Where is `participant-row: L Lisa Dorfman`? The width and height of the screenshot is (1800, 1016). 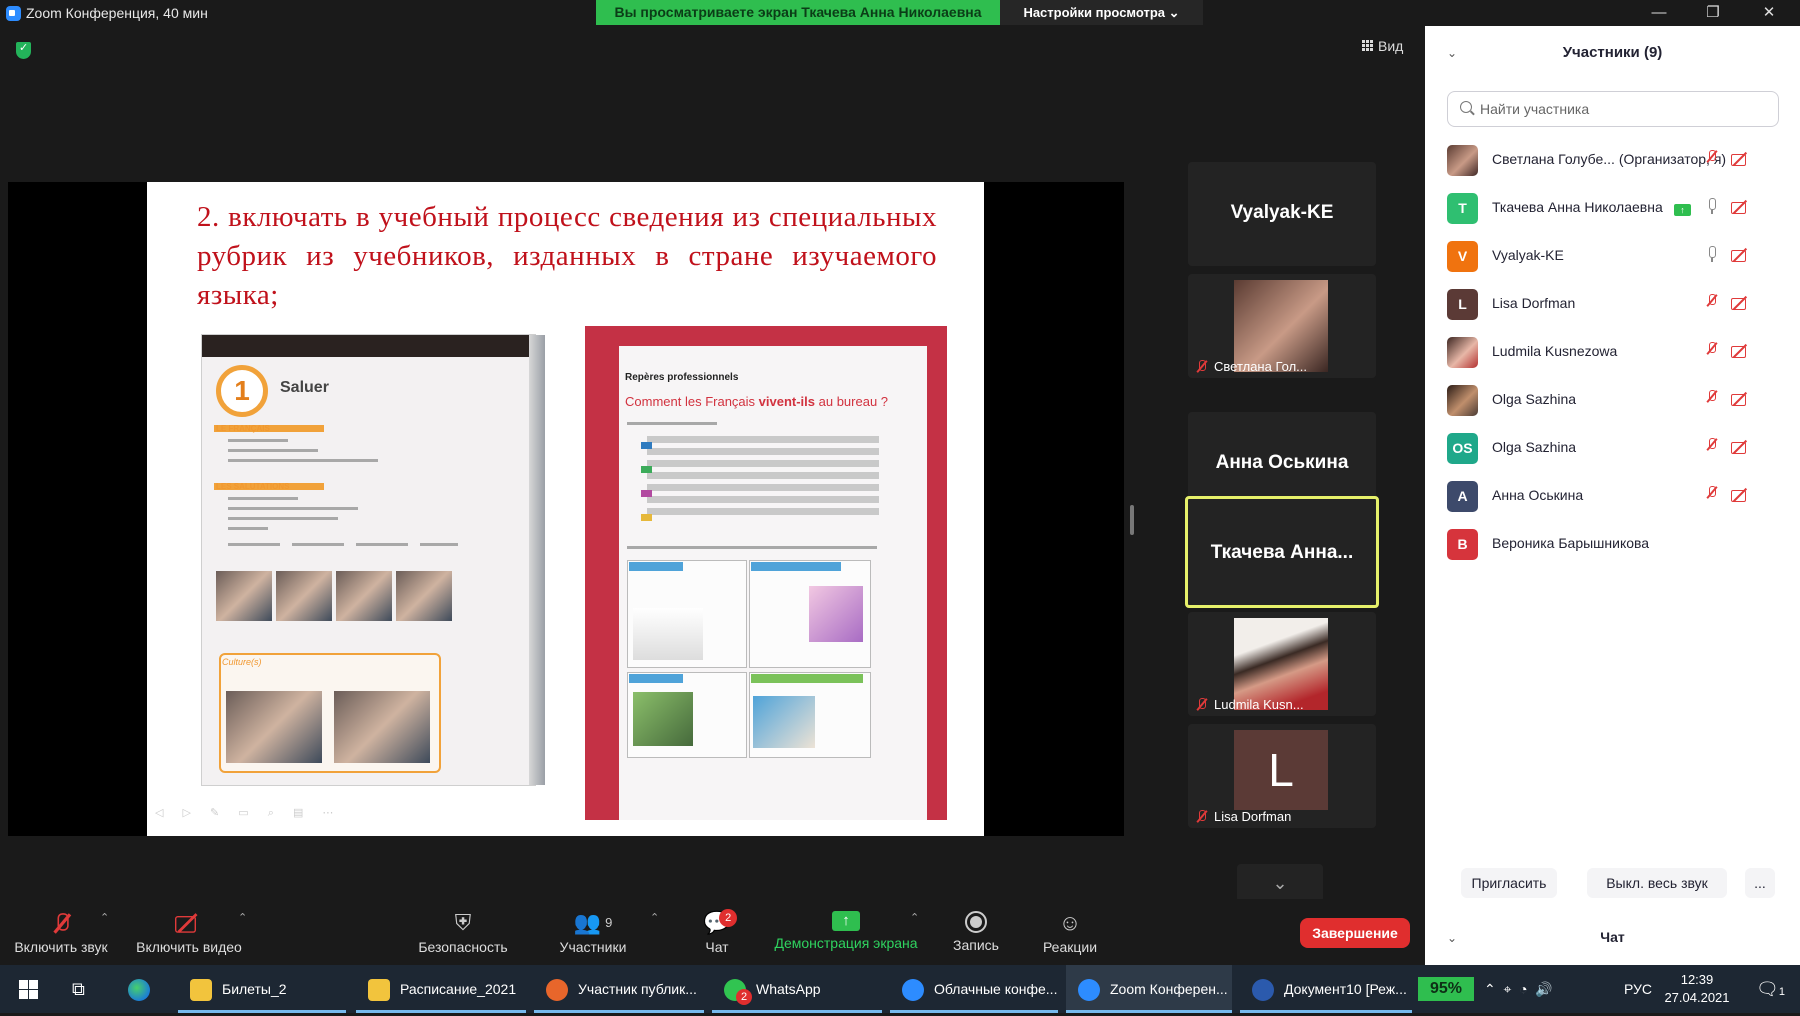 participant-row: L Lisa Dorfman is located at coordinates (1612, 304).